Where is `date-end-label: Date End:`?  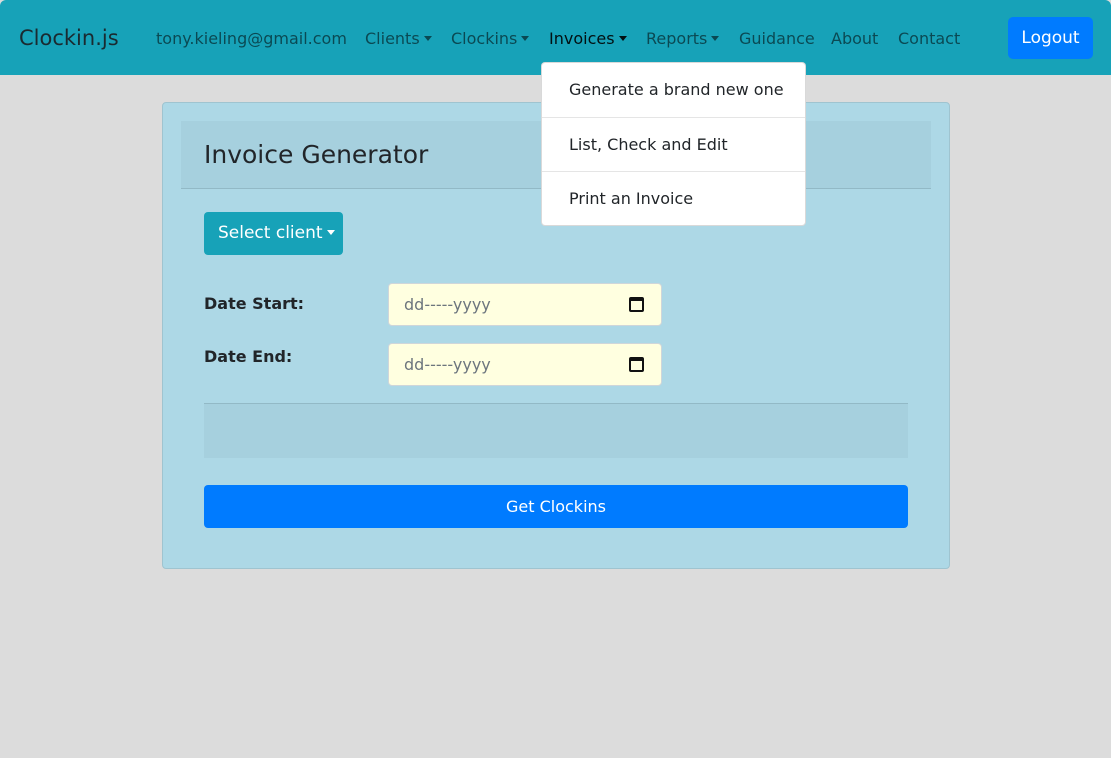 date-end-label: Date End: is located at coordinates (248, 356).